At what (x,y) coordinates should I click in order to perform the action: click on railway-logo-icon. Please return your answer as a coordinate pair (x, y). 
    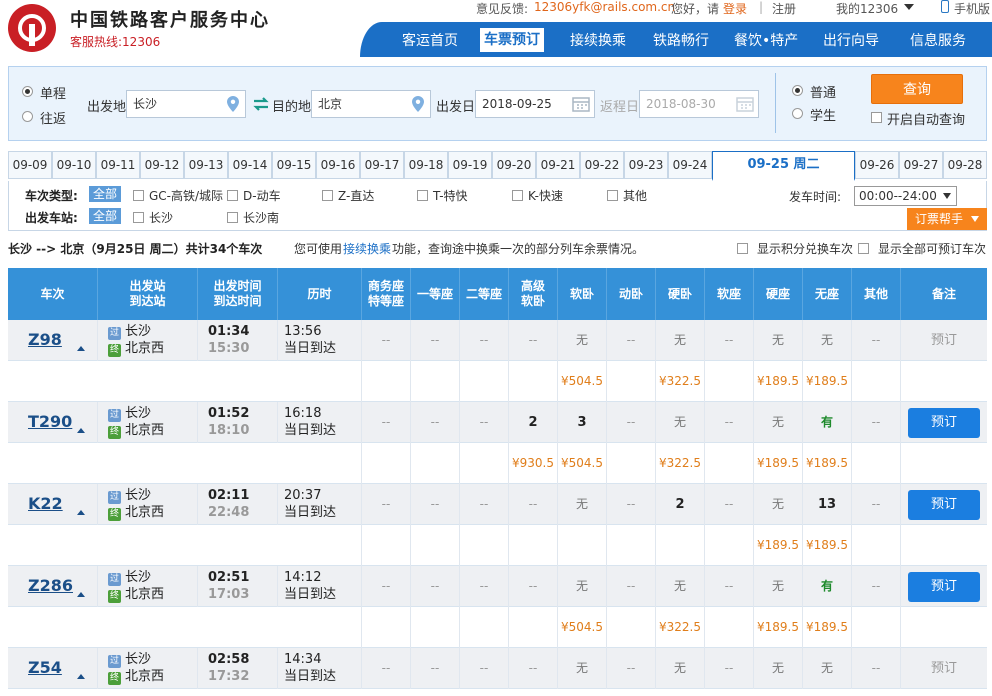
    Looking at the image, I should click on (32, 28).